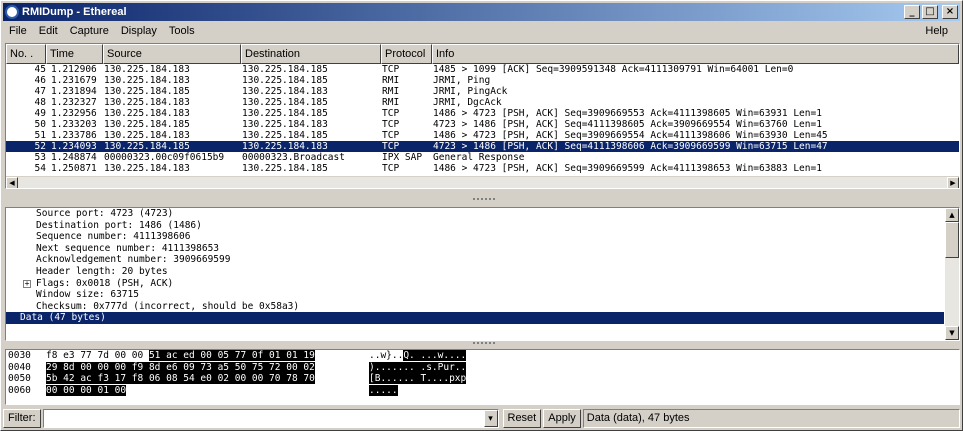 This screenshot has height=431, width=963. Describe the element at coordinates (771, 418) in the screenshot. I see `status-bar: Data (data), 47 bytes` at that location.